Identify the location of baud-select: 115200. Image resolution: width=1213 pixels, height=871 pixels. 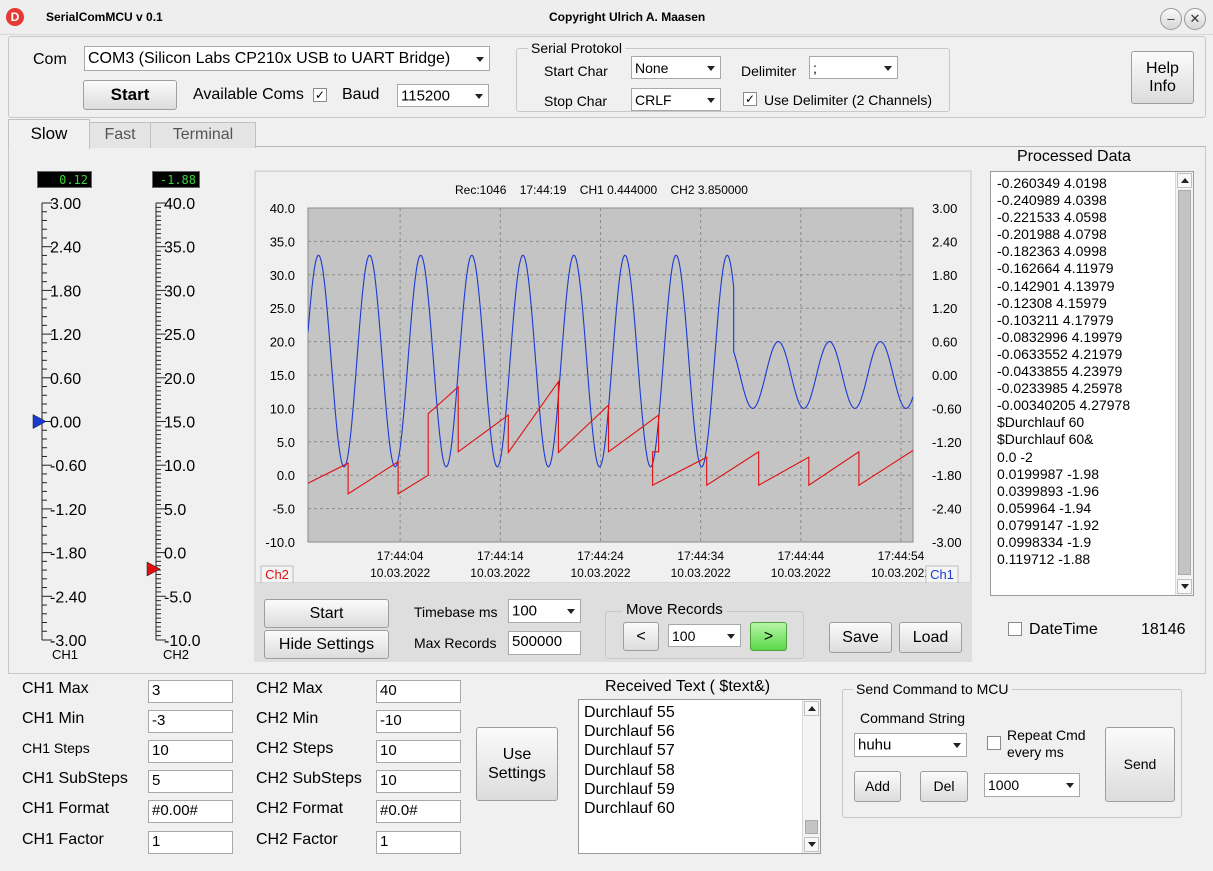
(443, 95).